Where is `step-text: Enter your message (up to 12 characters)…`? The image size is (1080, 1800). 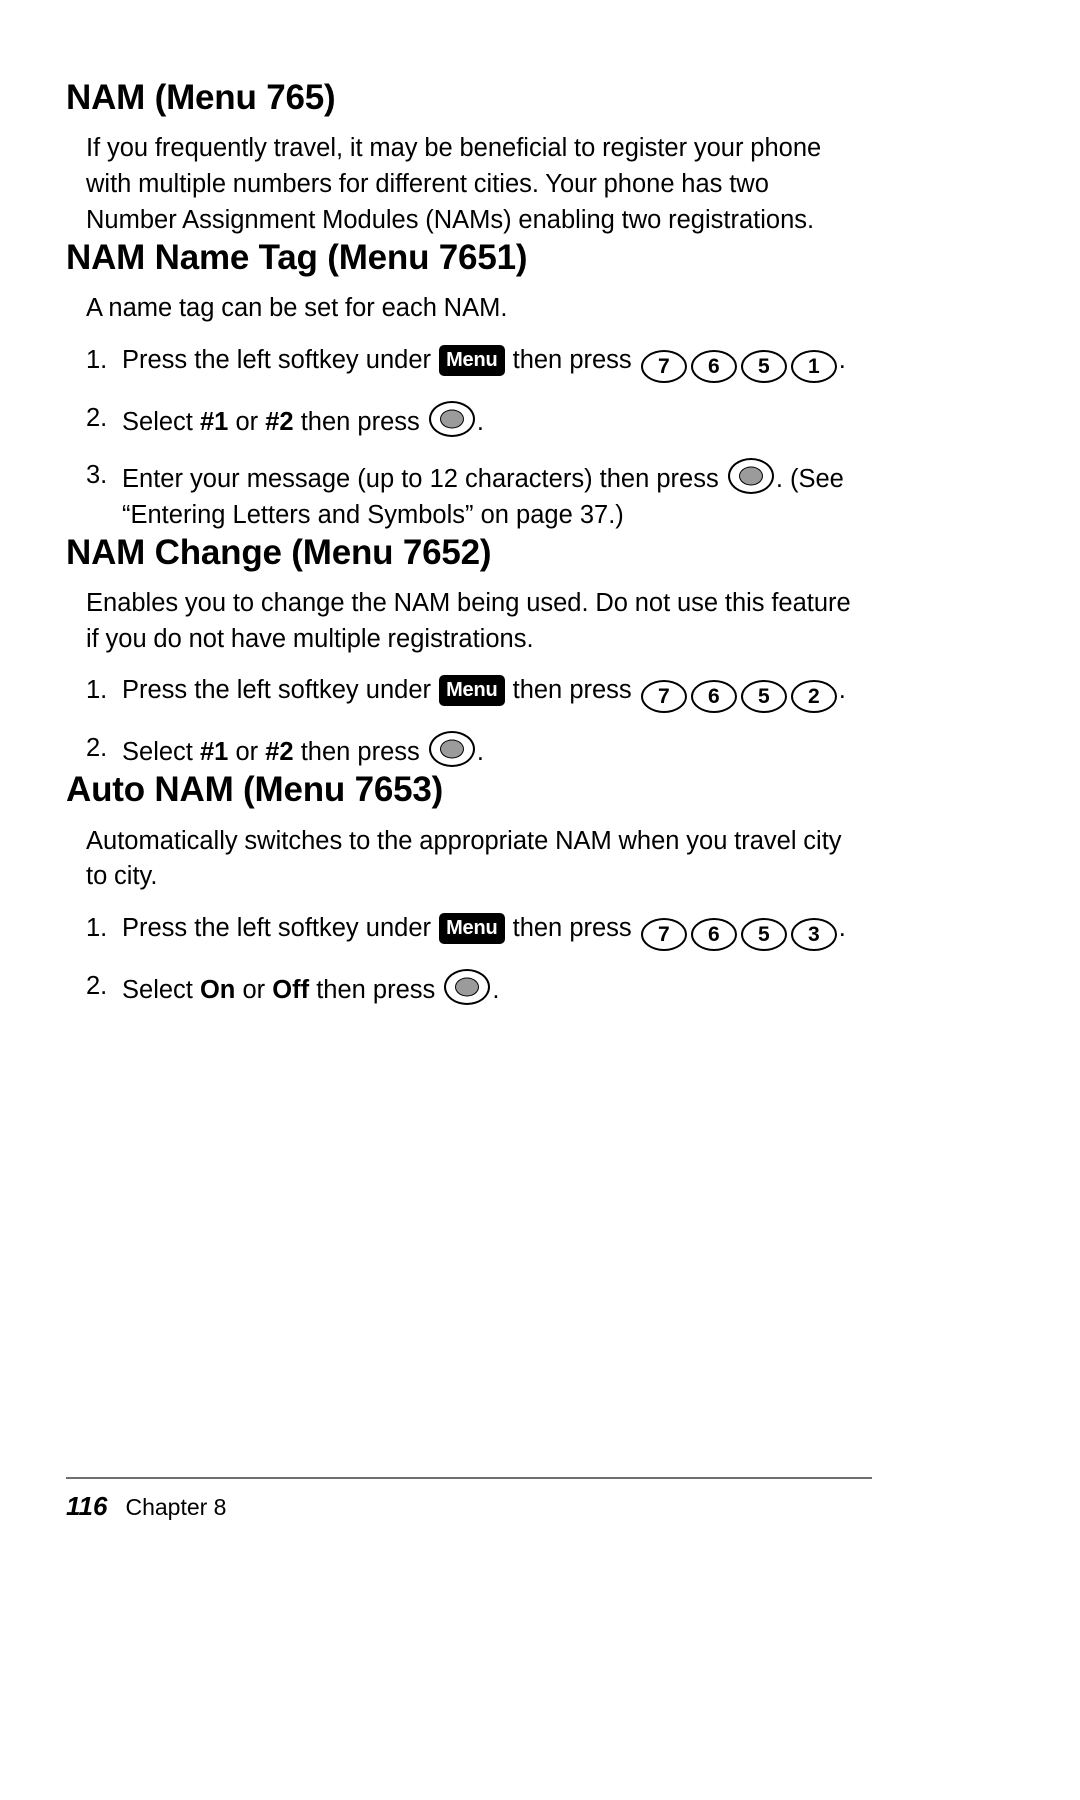 step-text: Enter your message (up to 12 characters)… is located at coordinates (494, 495).